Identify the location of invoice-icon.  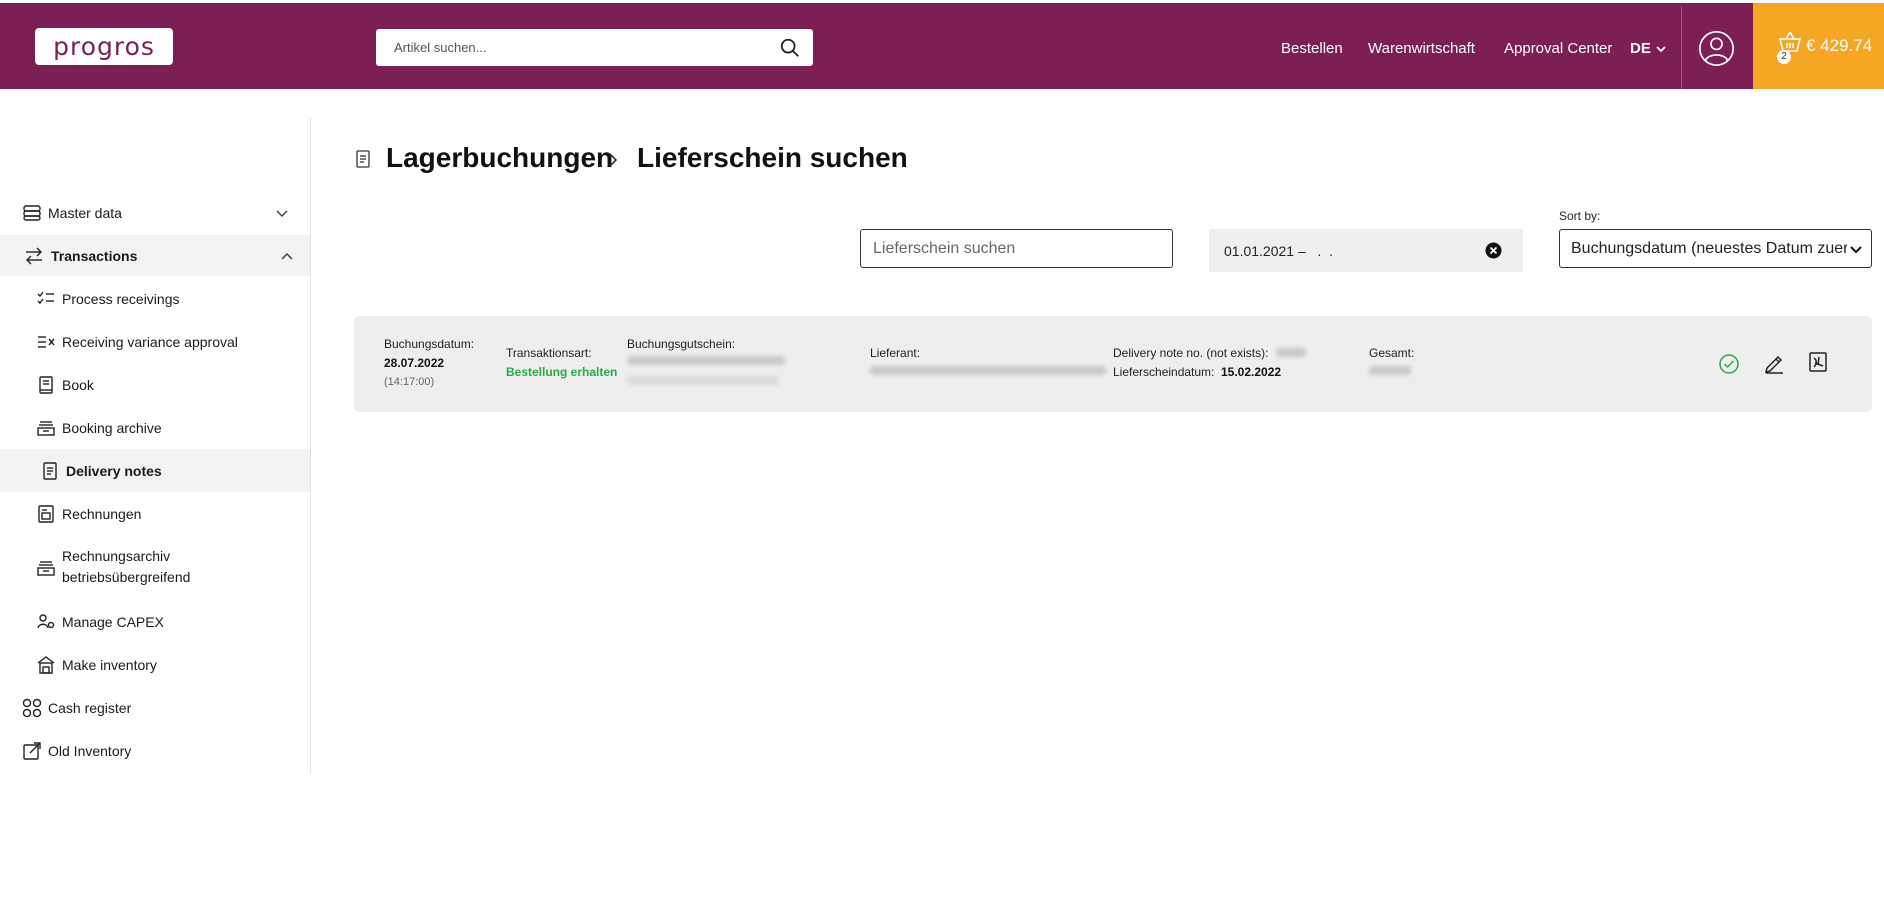
(46, 513).